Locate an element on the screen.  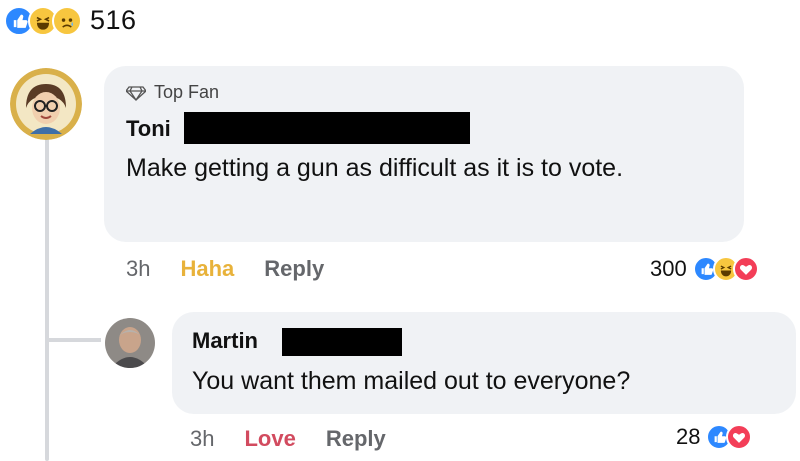
top-fan-badge: Top Fan is located at coordinates (172, 92).